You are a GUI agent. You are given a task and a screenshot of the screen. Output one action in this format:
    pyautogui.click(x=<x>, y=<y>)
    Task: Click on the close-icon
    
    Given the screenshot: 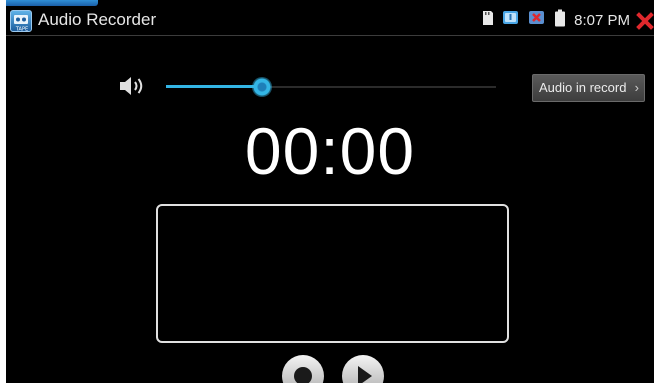 What is the action you would take?
    pyautogui.click(x=645, y=20)
    